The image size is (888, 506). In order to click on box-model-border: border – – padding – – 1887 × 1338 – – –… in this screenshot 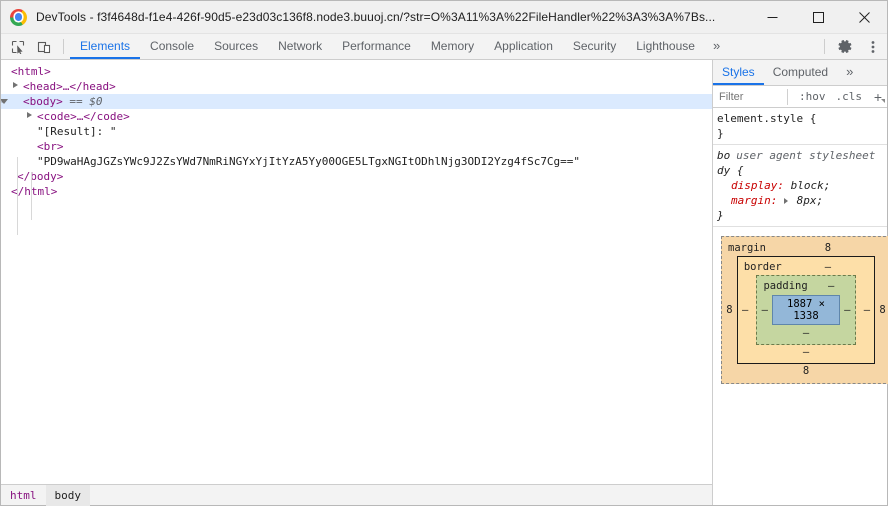, I will do `click(806, 310)`.